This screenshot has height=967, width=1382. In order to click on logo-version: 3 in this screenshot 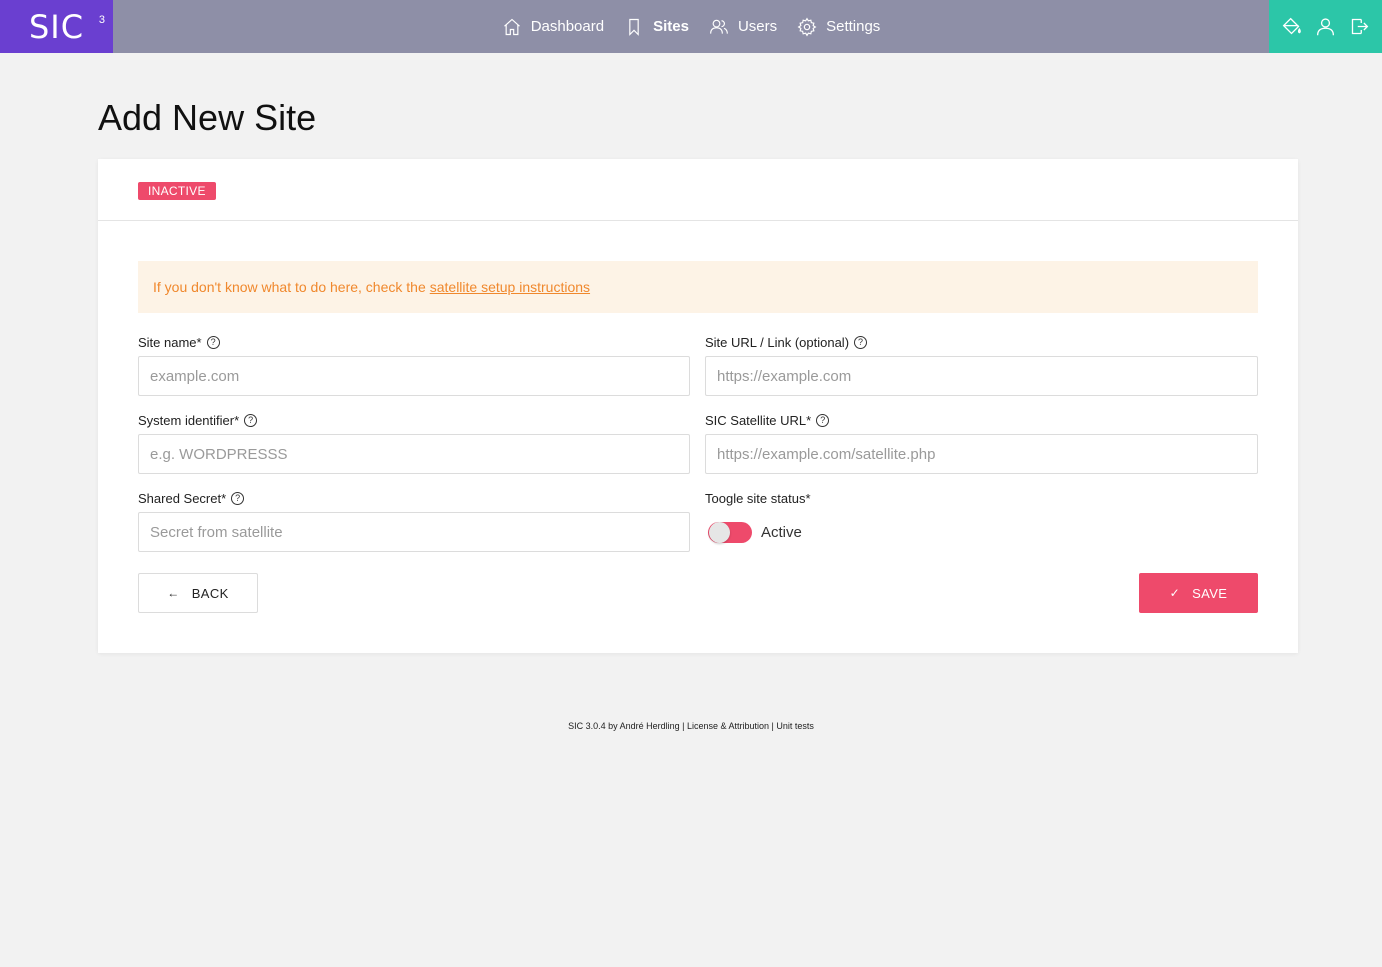, I will do `click(101, 20)`.